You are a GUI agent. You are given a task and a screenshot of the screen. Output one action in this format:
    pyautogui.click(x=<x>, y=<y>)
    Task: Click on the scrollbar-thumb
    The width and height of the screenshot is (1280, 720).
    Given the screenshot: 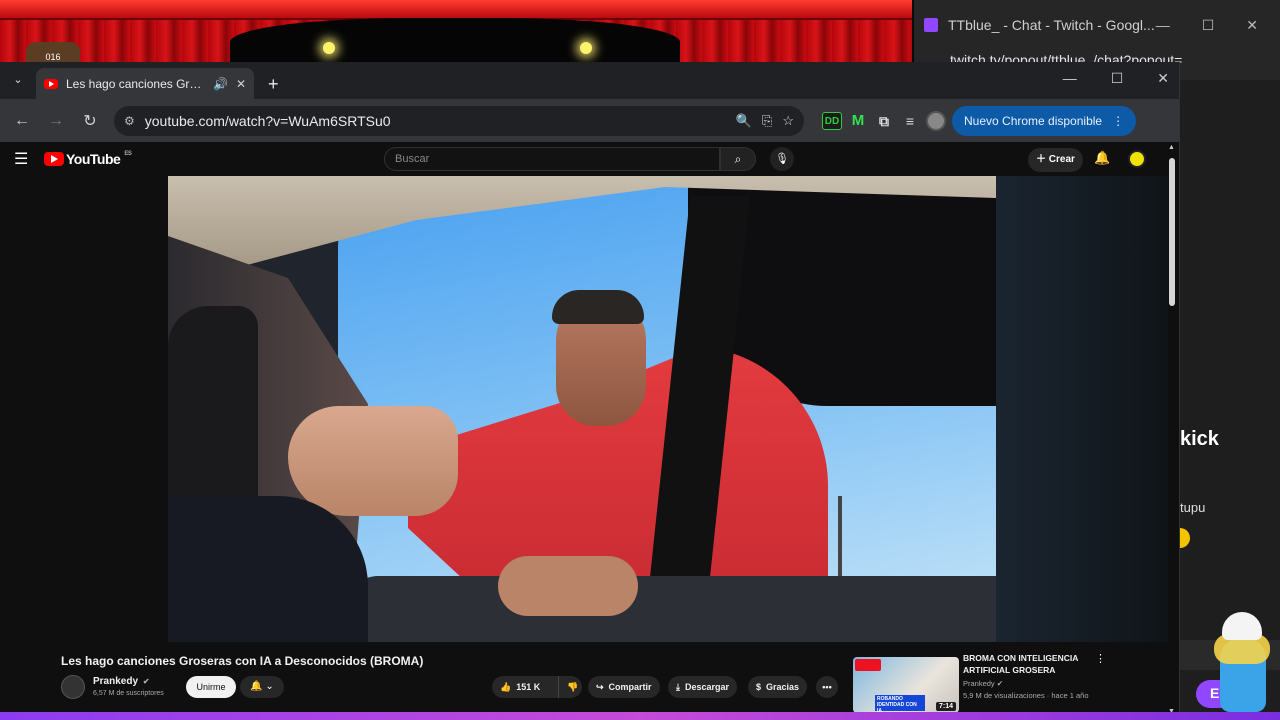 What is the action you would take?
    pyautogui.click(x=1172, y=232)
    